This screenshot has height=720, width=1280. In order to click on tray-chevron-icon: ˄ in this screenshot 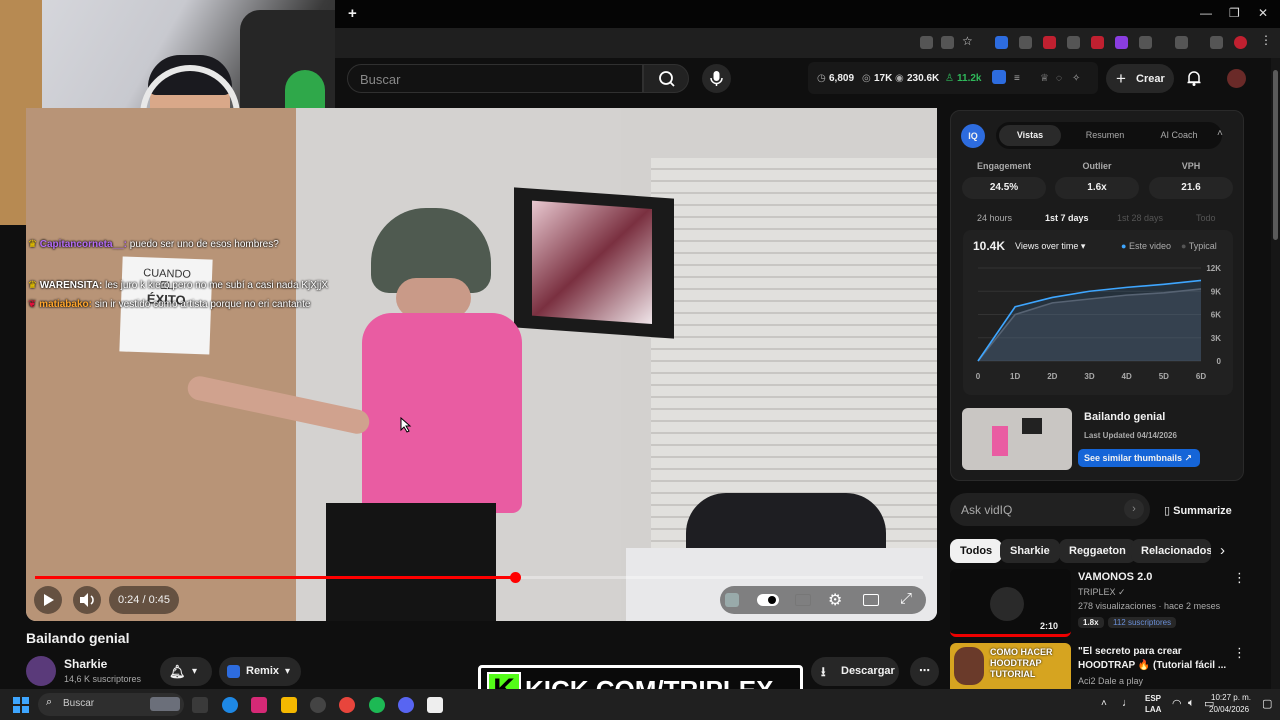, I will do `click(1104, 703)`.